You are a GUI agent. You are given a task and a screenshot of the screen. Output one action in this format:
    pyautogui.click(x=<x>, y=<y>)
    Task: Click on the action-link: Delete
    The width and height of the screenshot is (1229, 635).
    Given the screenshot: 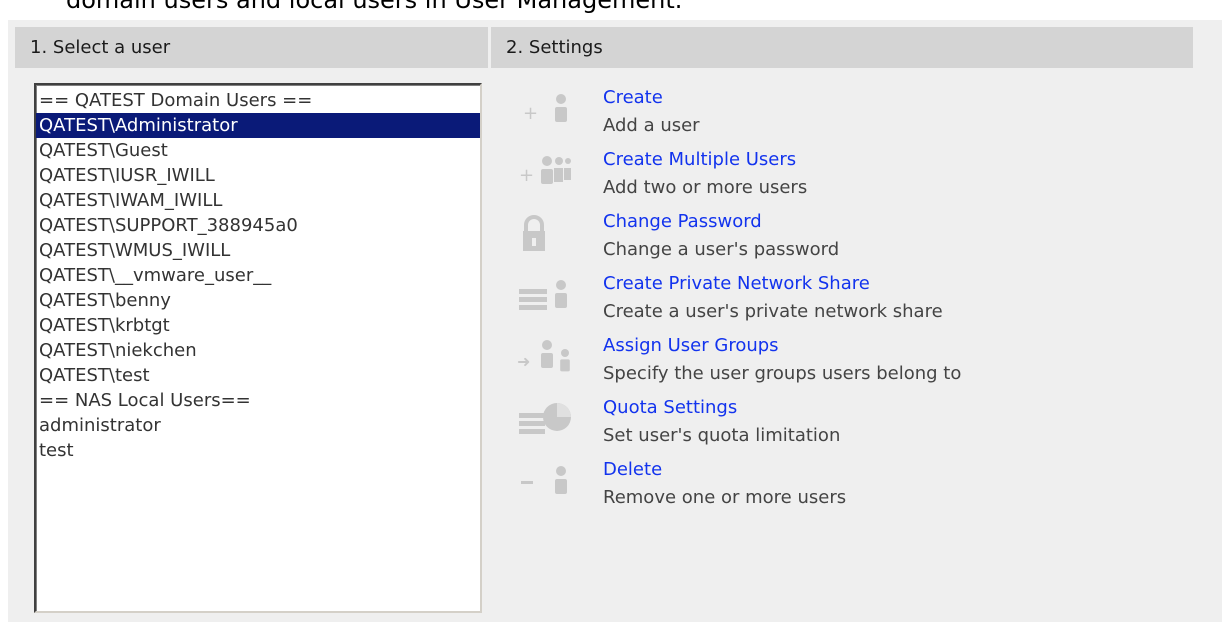 What is the action you would take?
    pyautogui.click(x=632, y=469)
    